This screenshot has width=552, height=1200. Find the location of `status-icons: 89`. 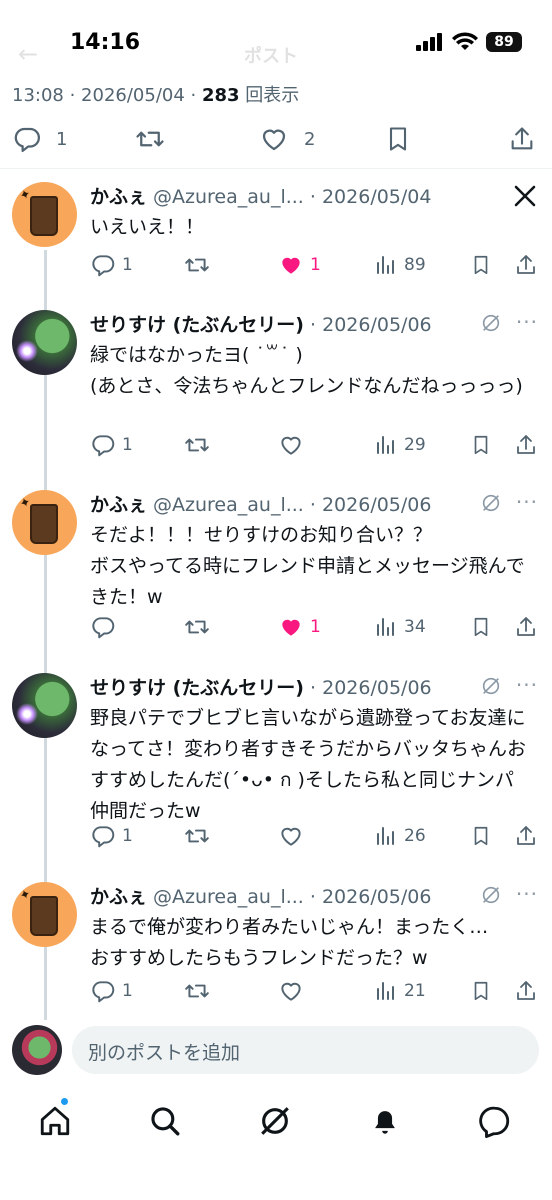

status-icons: 89 is located at coordinates (469, 42).